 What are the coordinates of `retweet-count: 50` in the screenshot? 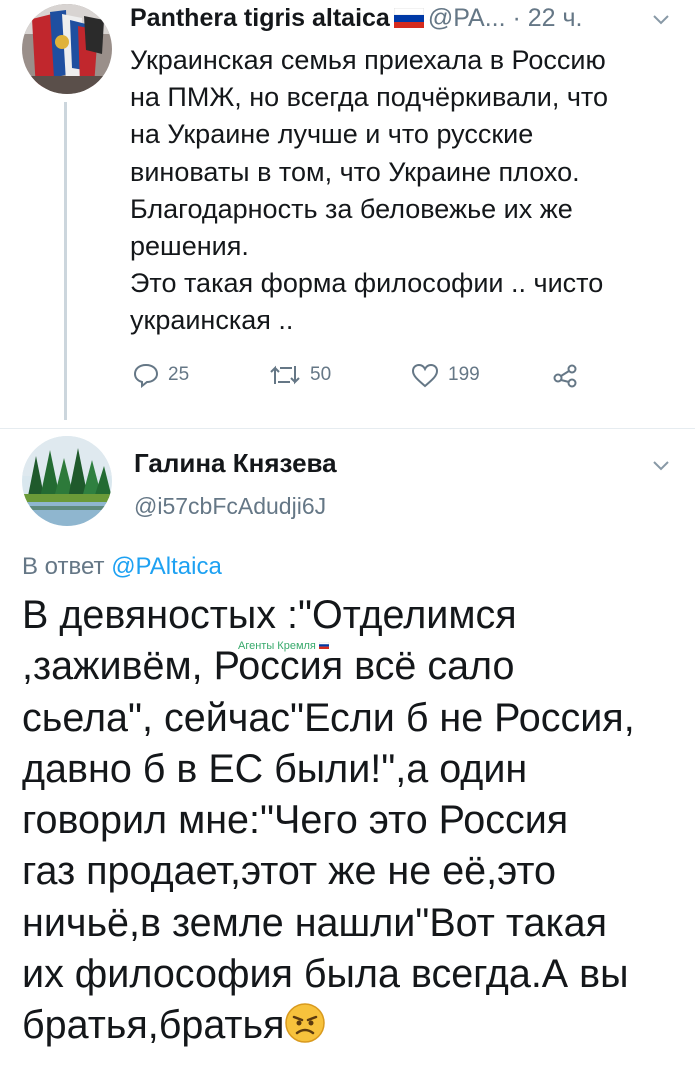 It's located at (321, 374).